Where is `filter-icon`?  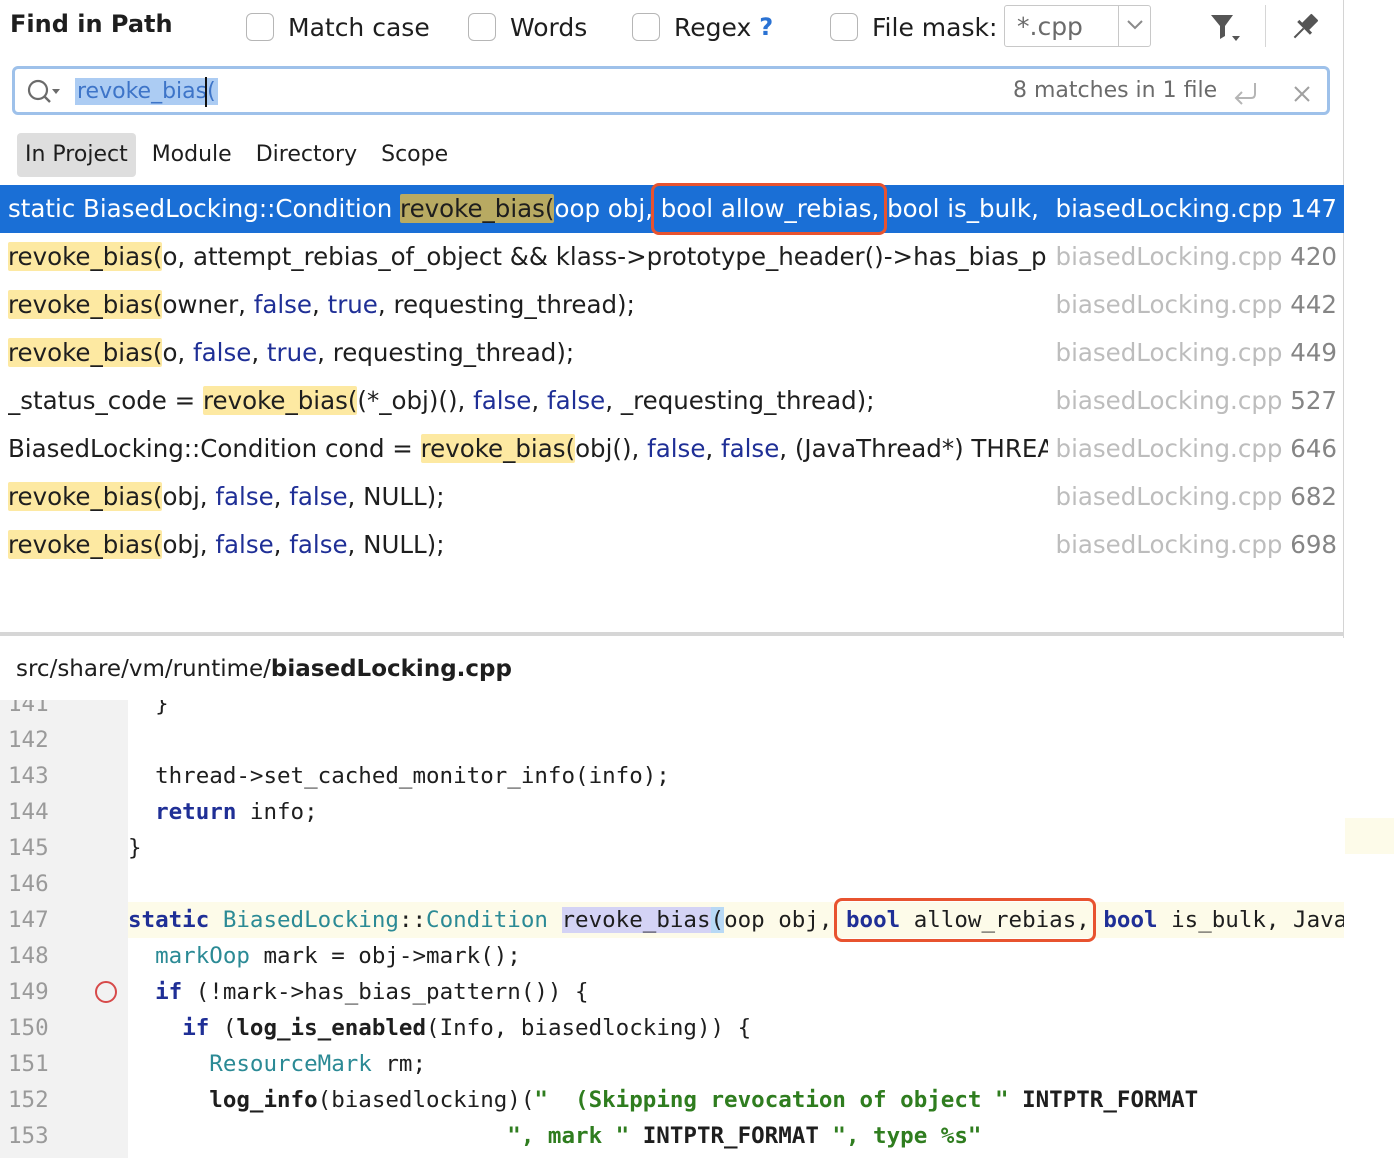 filter-icon is located at coordinates (1225, 27).